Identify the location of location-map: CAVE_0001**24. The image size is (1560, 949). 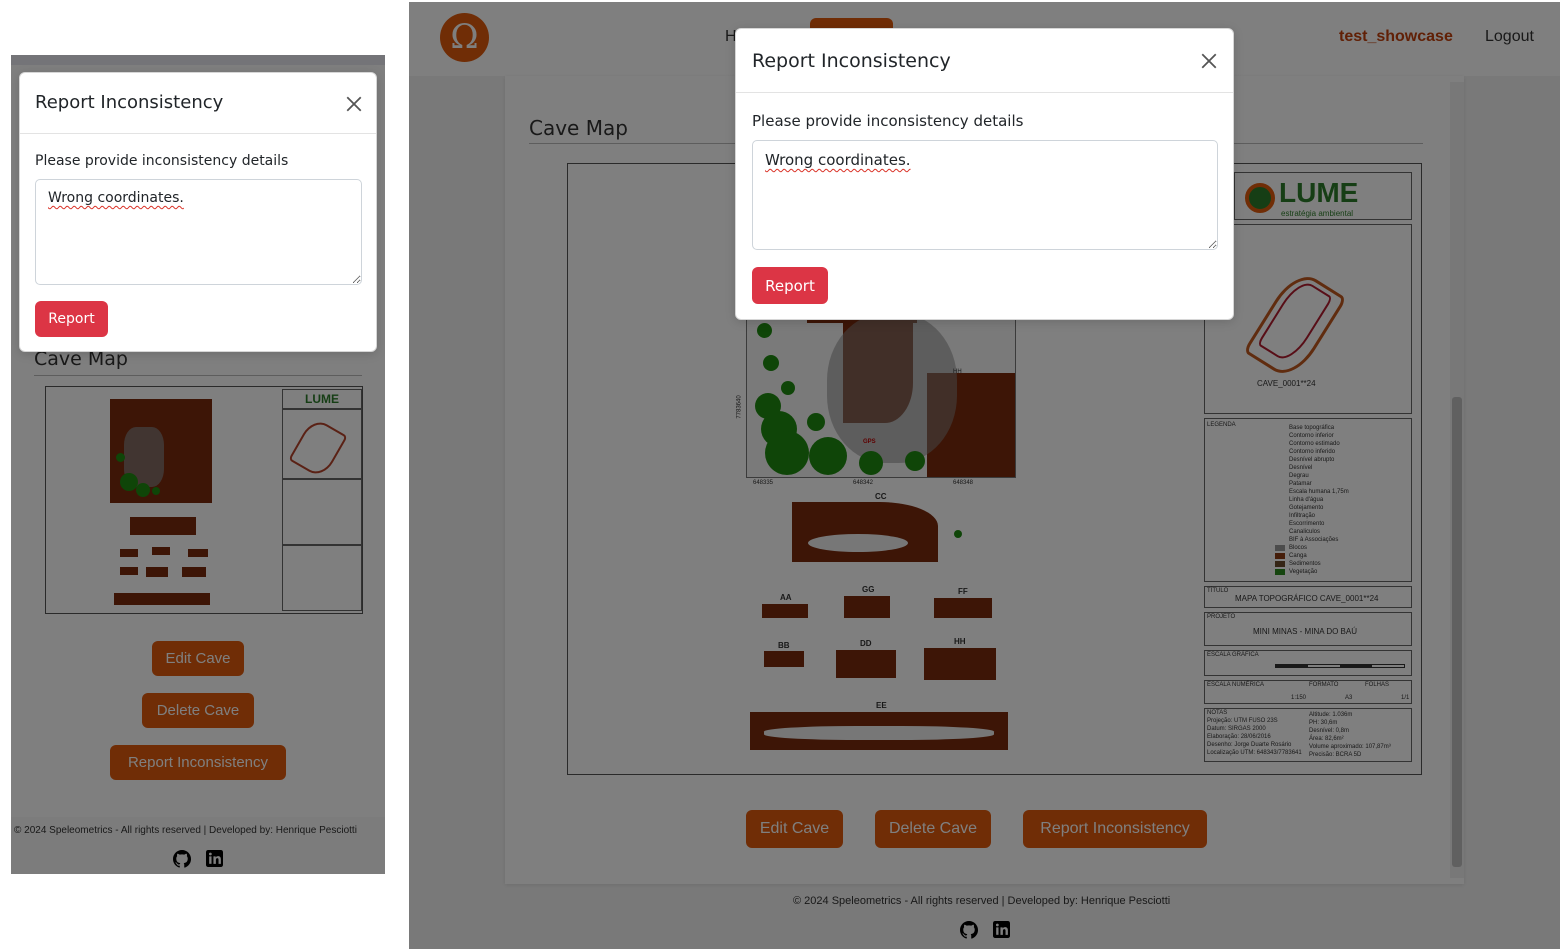
(1308, 319).